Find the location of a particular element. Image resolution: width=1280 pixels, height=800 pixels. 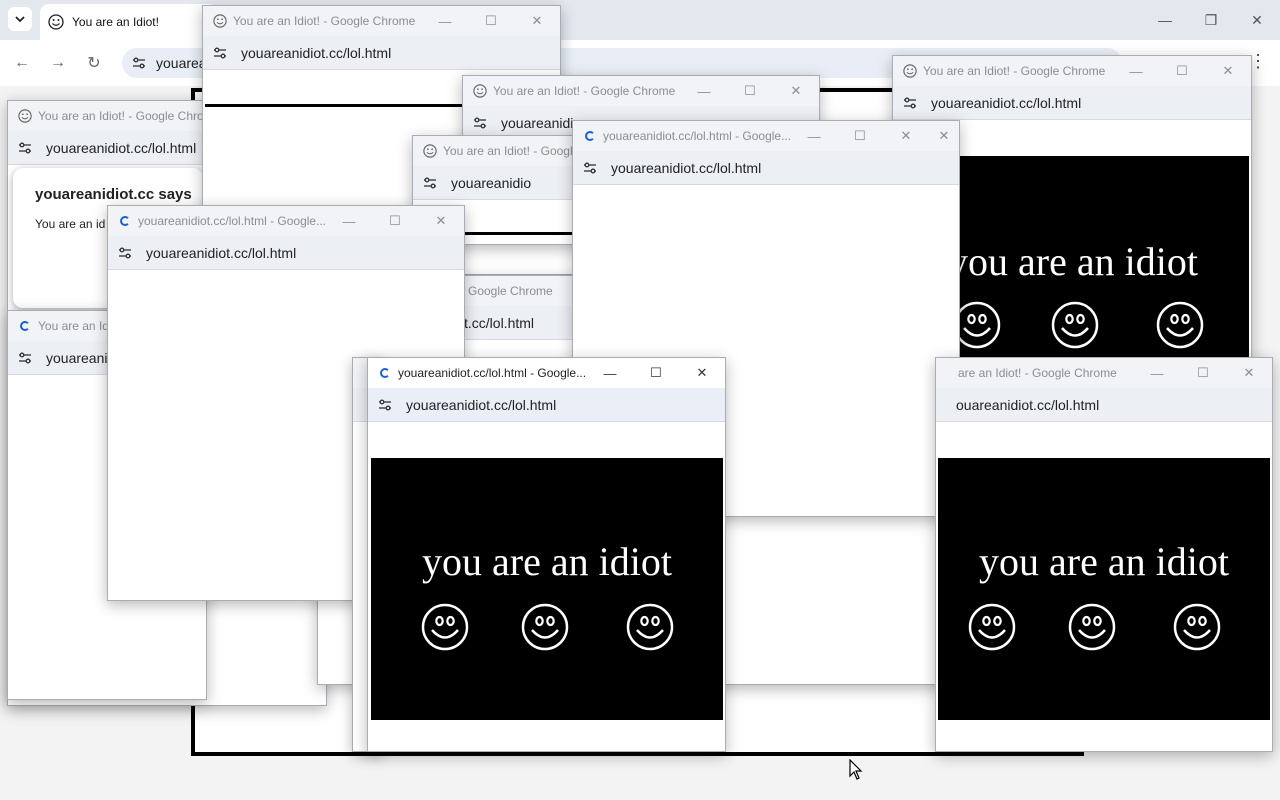

popup-title: You are an Idiot! - Google is located at coordinates (511, 151).